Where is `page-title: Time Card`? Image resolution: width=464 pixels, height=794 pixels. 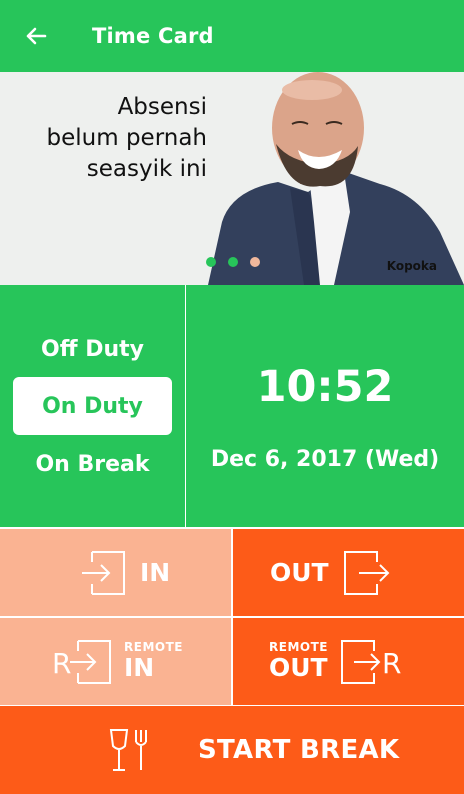 page-title: Time Card is located at coordinates (153, 36).